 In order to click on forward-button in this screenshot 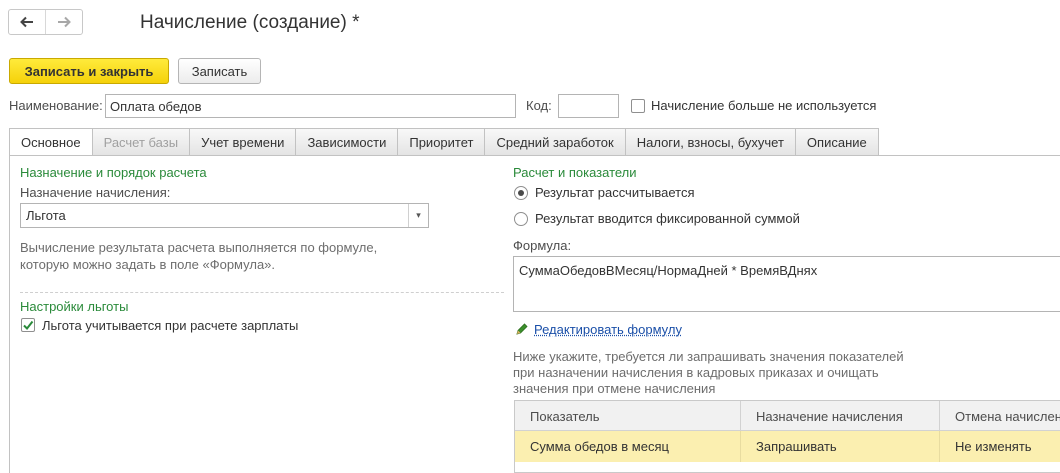, I will do `click(63, 22)`.